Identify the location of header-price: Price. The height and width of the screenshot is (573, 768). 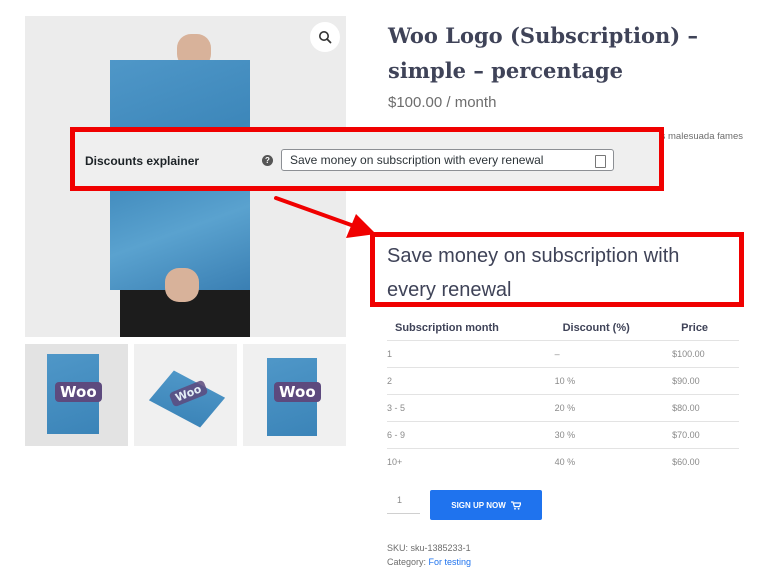
(695, 328).